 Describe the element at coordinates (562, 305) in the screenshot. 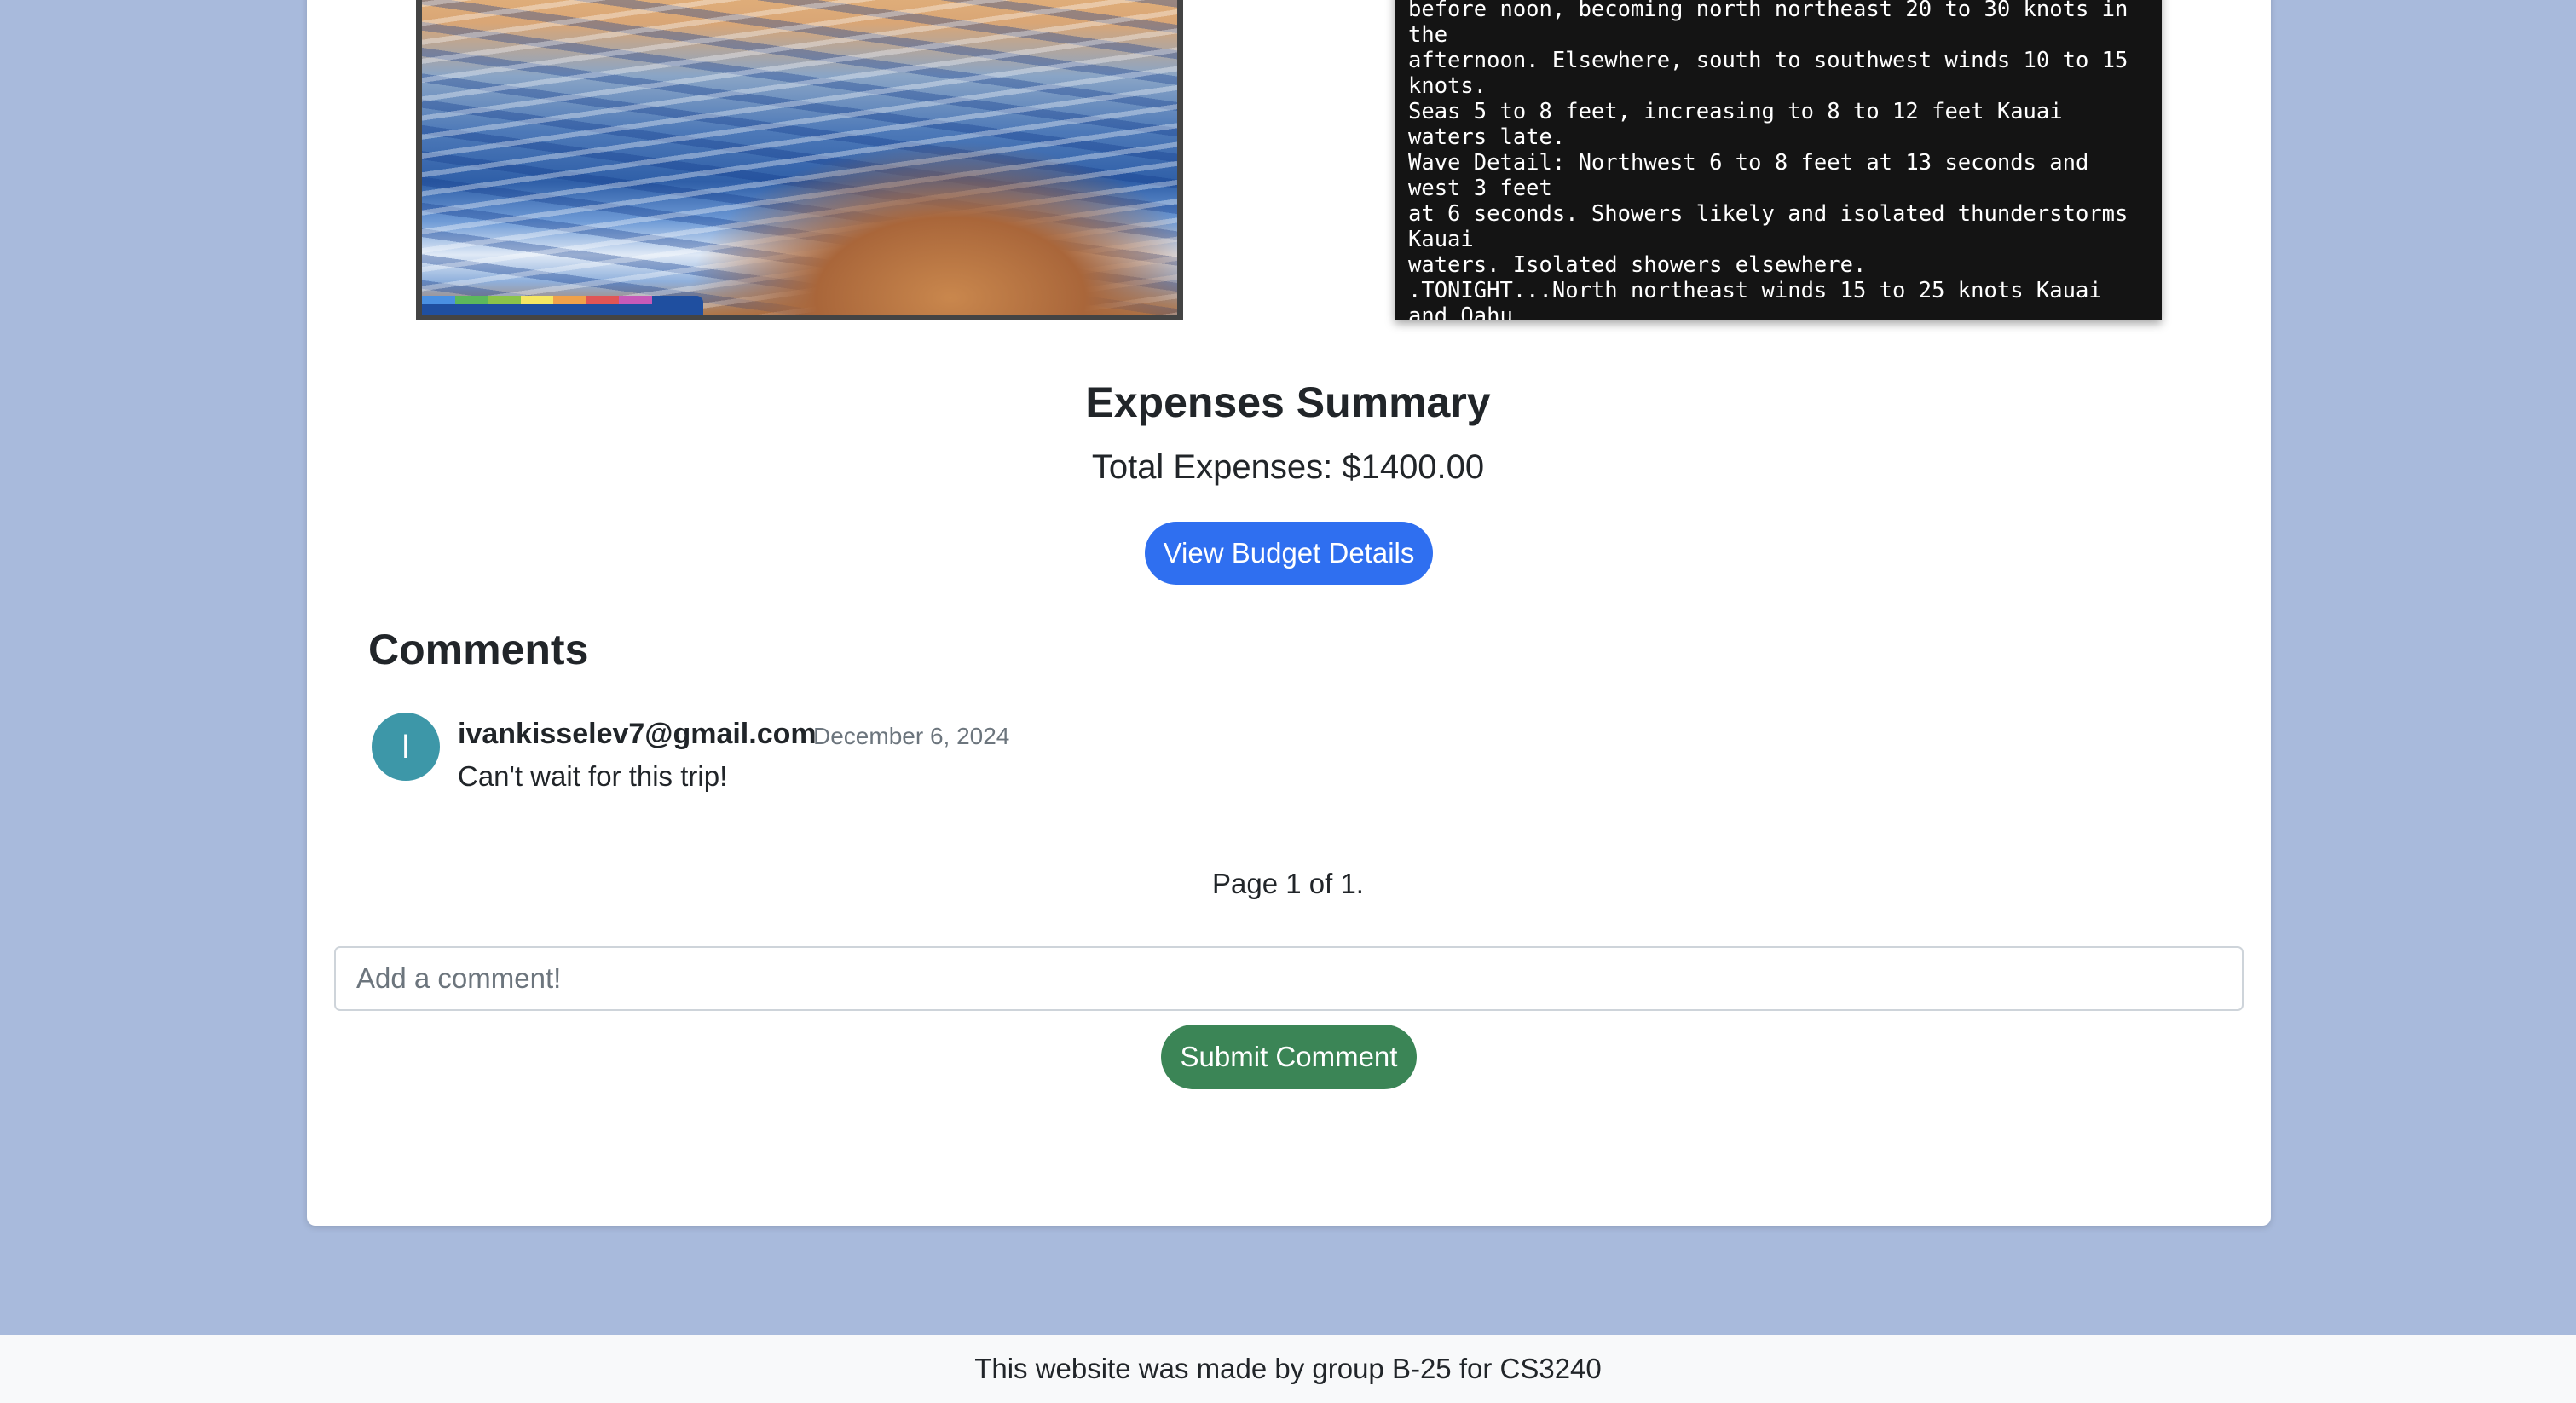

I see `photo-caption-bar` at that location.